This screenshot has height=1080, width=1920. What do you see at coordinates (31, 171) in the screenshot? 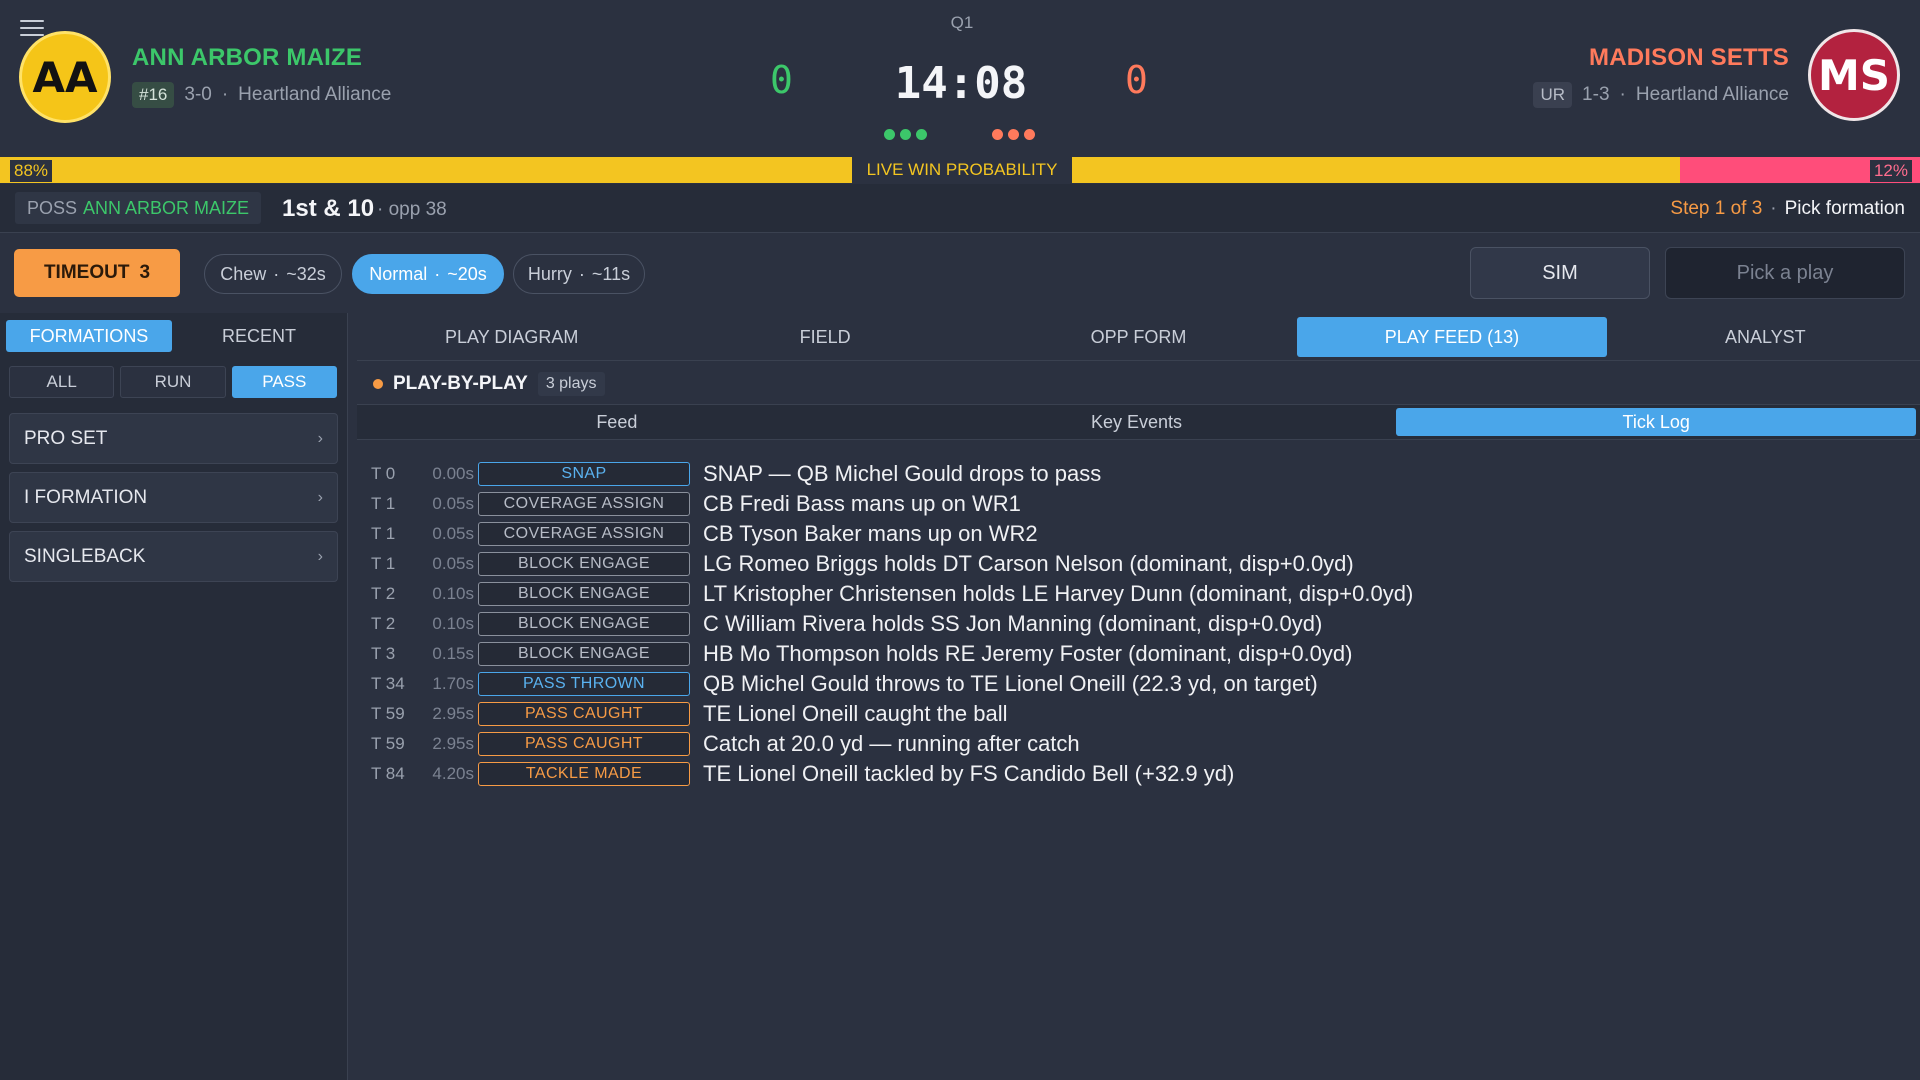
I see `home-win-pct: 88%` at bounding box center [31, 171].